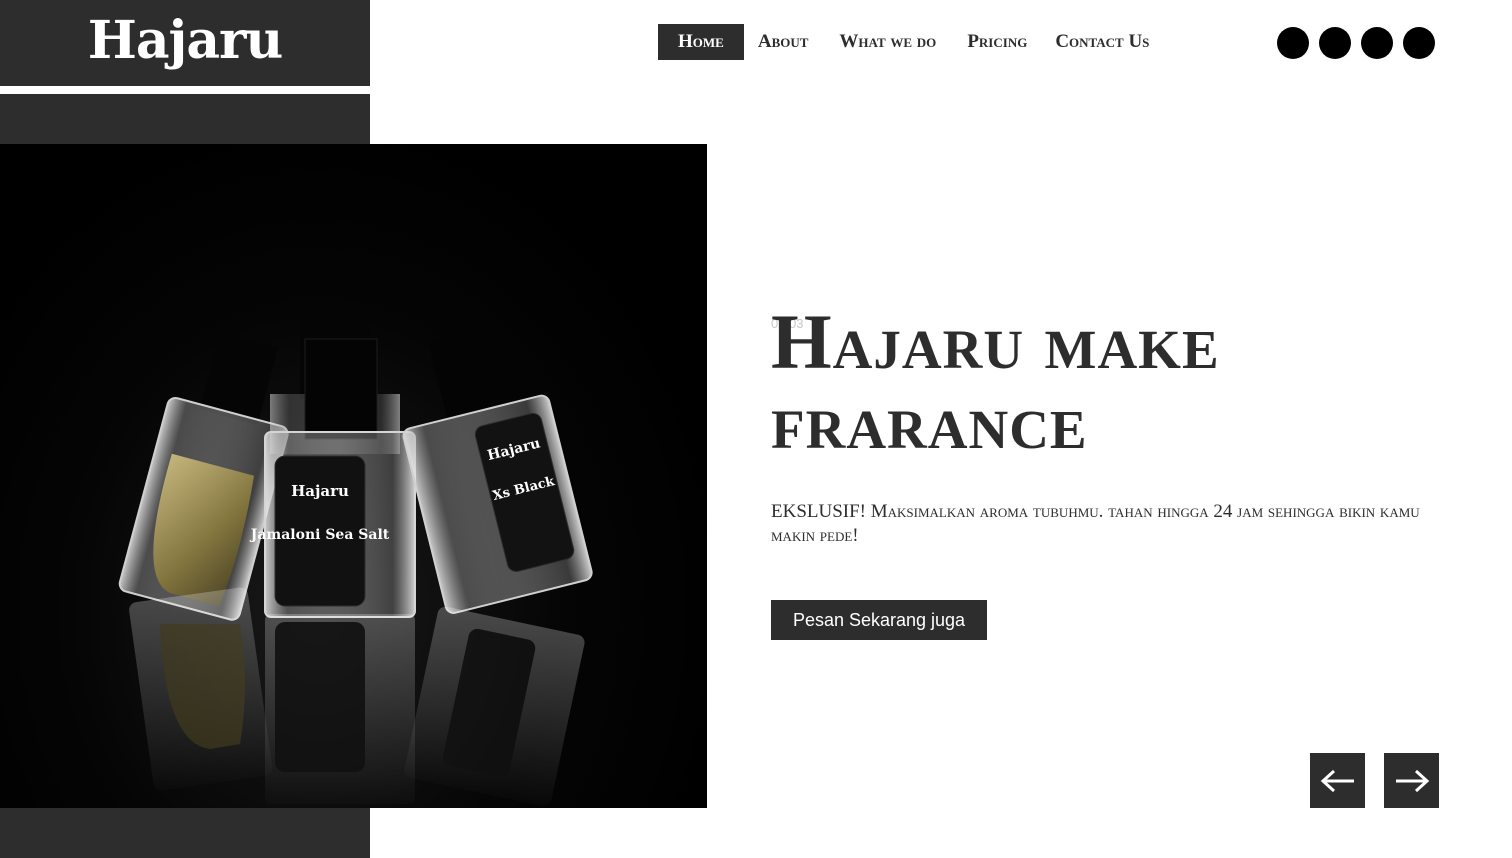  Describe the element at coordinates (1102, 42) in the screenshot. I see `nav-contact-us: Contact Us` at that location.